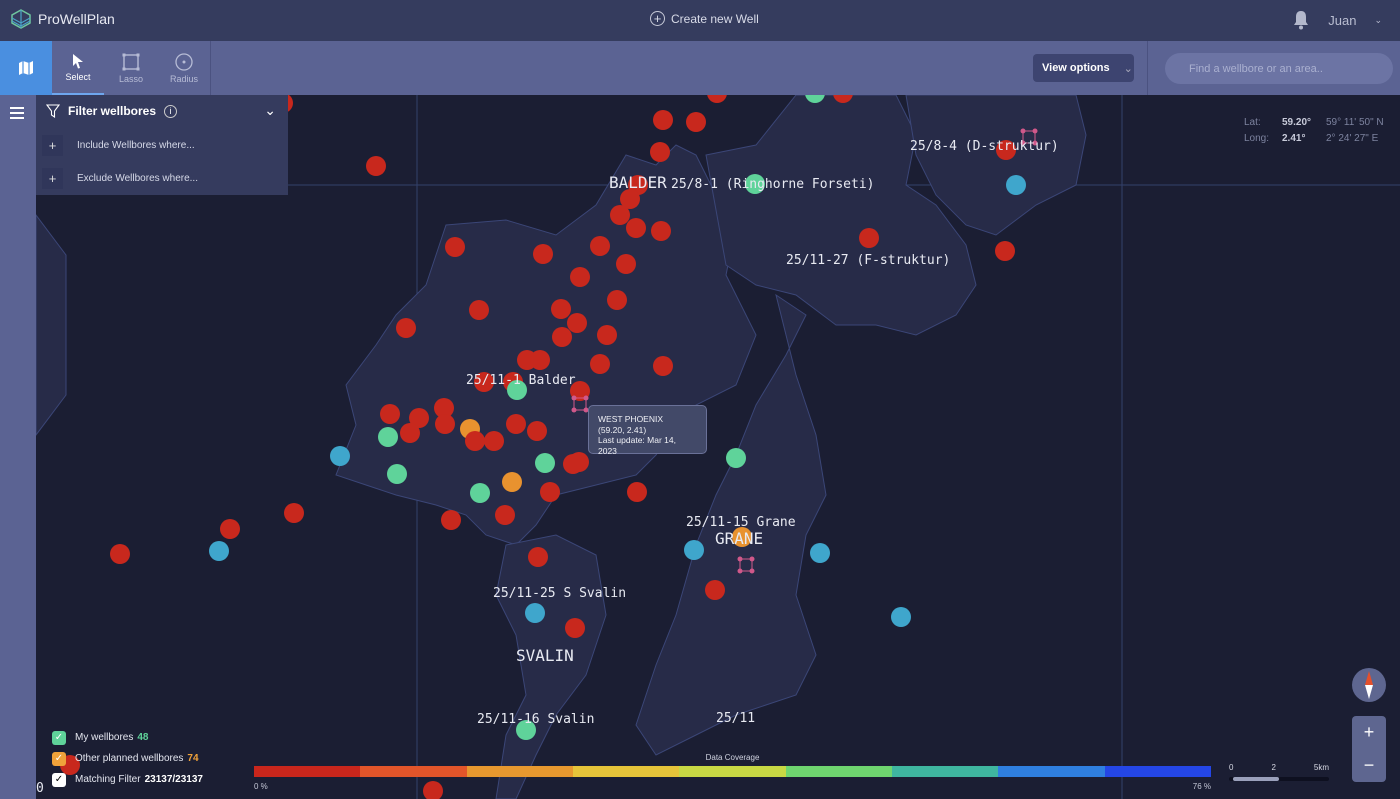 The width and height of the screenshot is (1400, 799). Describe the element at coordinates (1294, 138) in the screenshot. I see `long-value: 2.41°` at that location.